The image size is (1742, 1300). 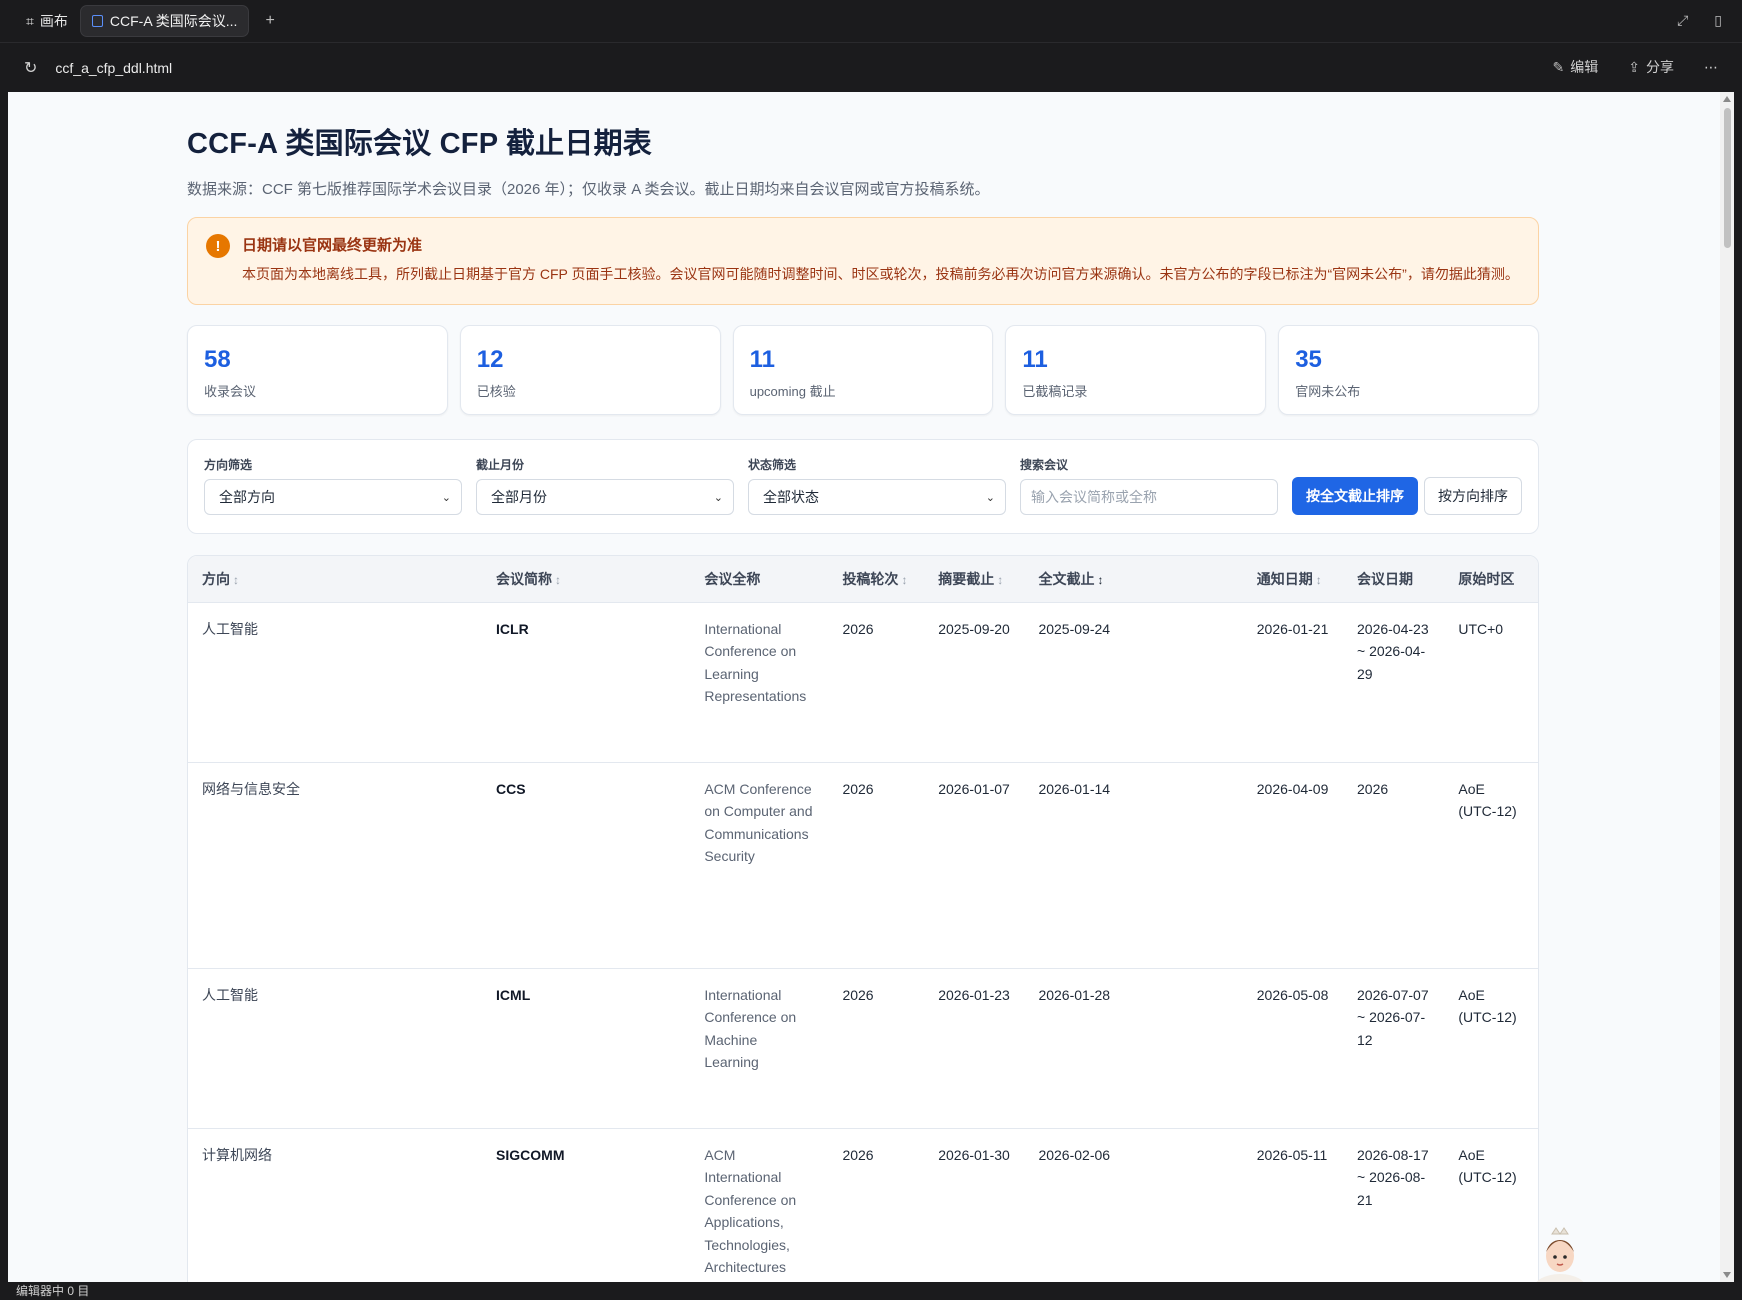 I want to click on header-paper: 全文截止 ↕, so click(x=1133, y=579).